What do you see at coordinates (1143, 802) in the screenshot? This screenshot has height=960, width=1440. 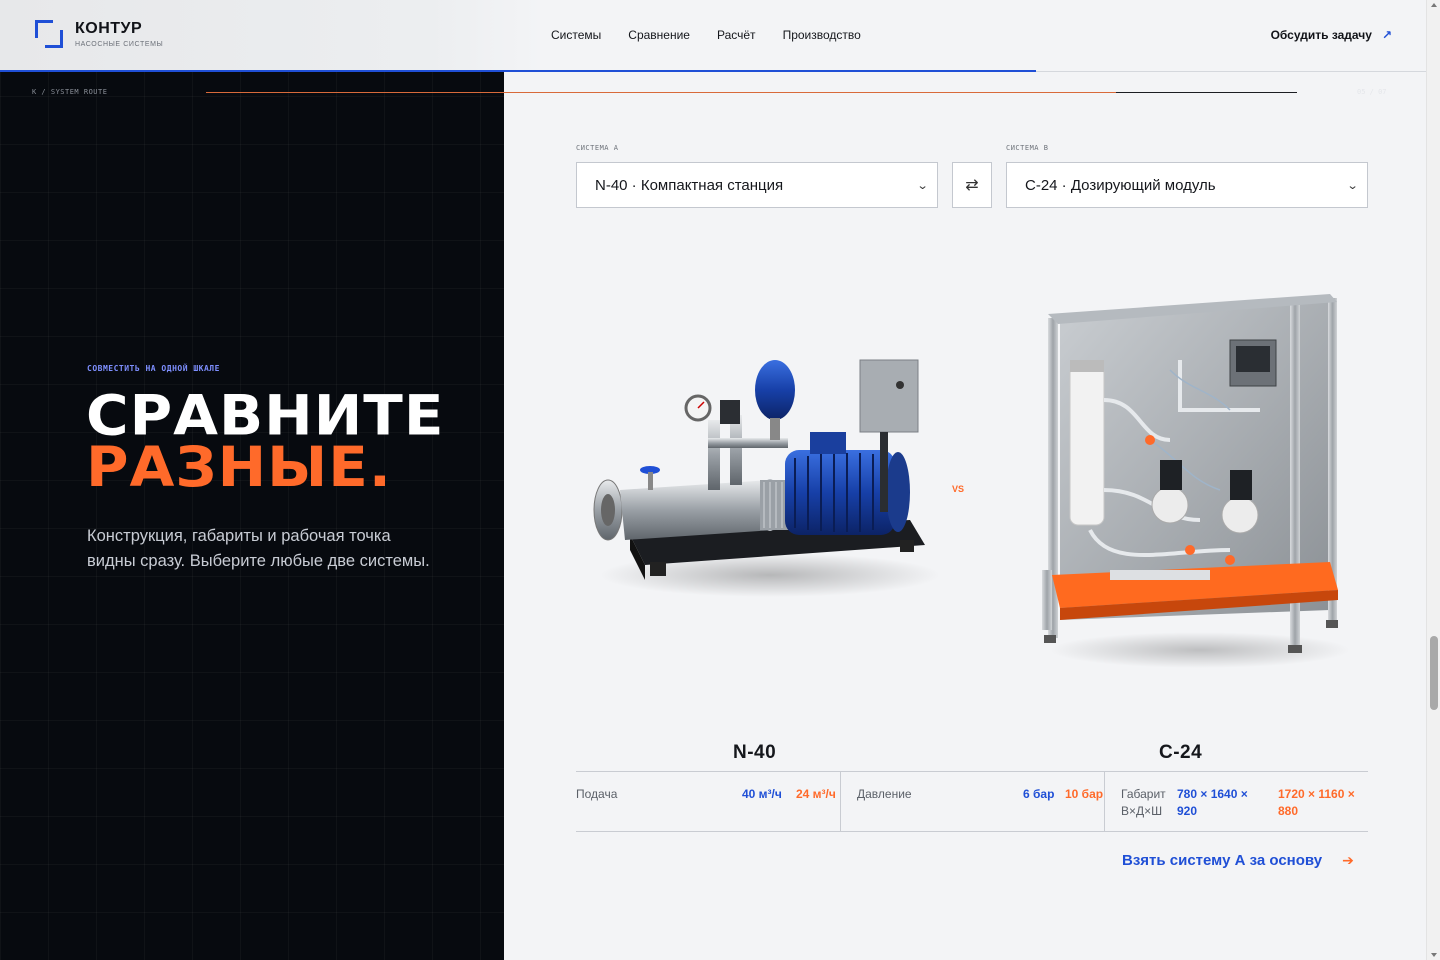 I see `spec-label: Габарит В×Д×Ш` at bounding box center [1143, 802].